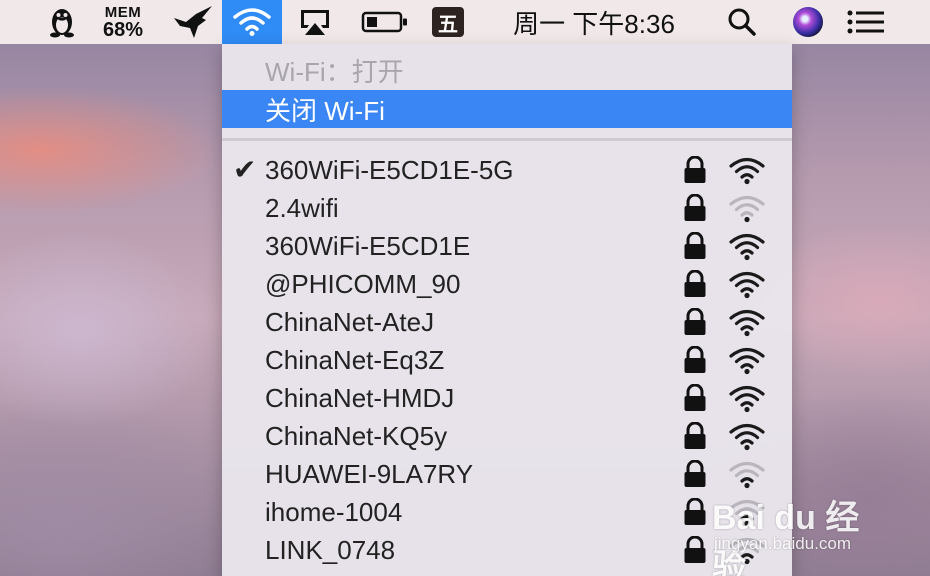  What do you see at coordinates (252, 22) in the screenshot?
I see `wifi-icon` at bounding box center [252, 22].